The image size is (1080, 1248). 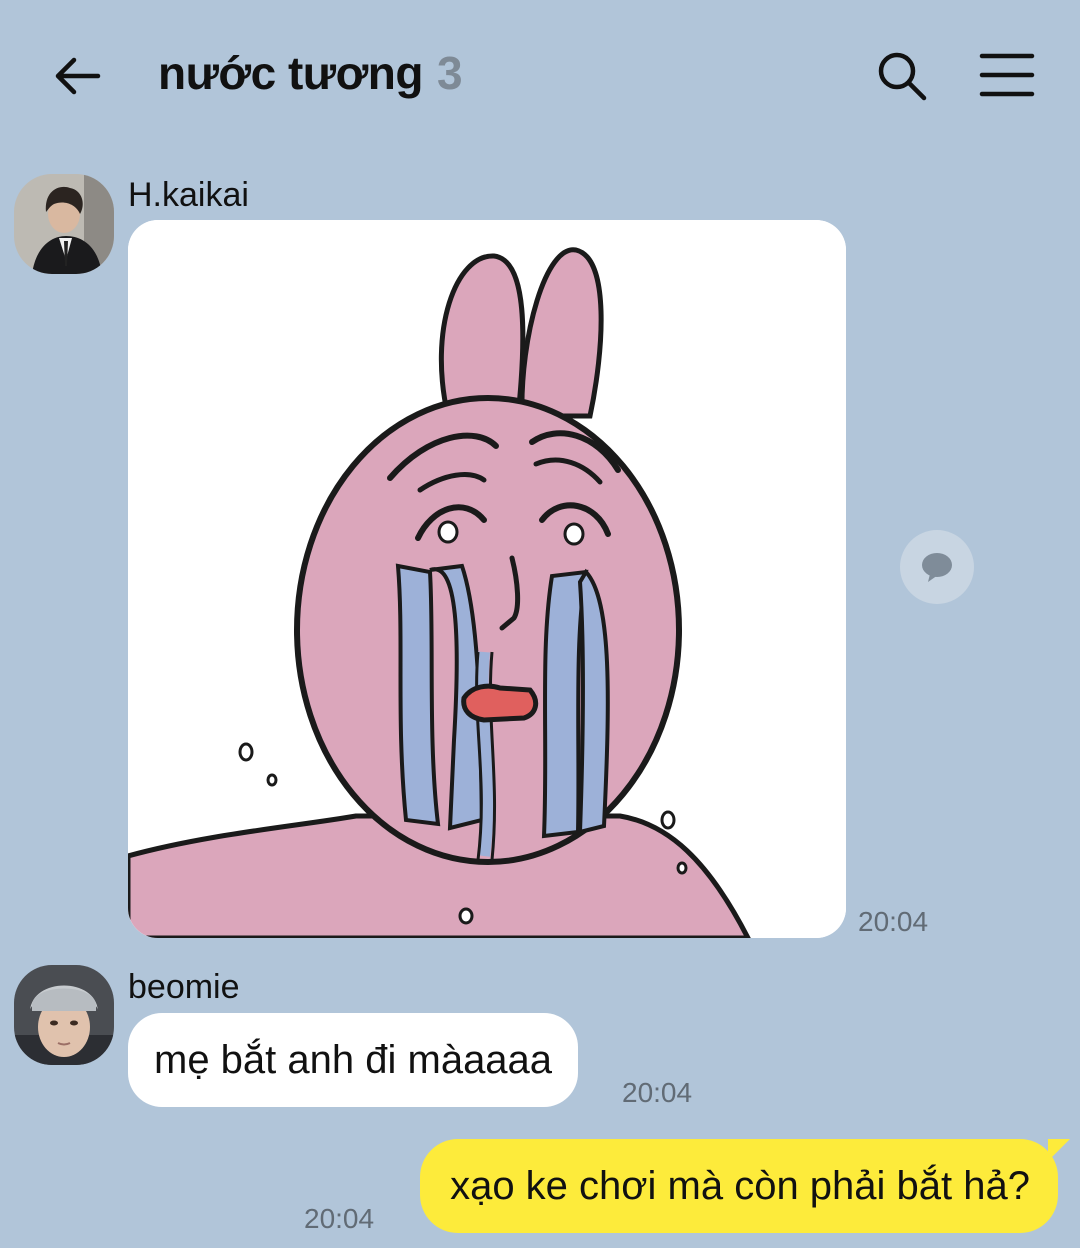 I want to click on reply-button, so click(x=937, y=567).